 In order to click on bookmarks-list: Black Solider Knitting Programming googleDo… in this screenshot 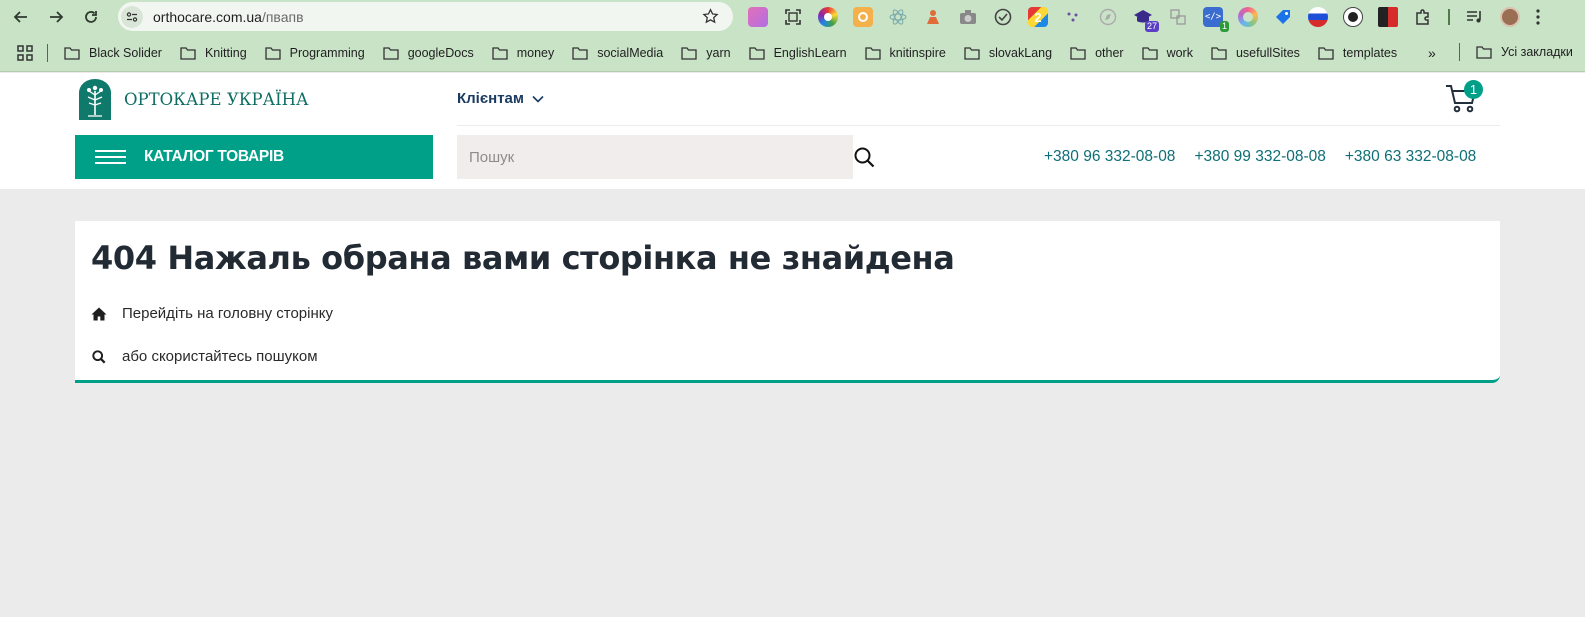, I will do `click(739, 53)`.